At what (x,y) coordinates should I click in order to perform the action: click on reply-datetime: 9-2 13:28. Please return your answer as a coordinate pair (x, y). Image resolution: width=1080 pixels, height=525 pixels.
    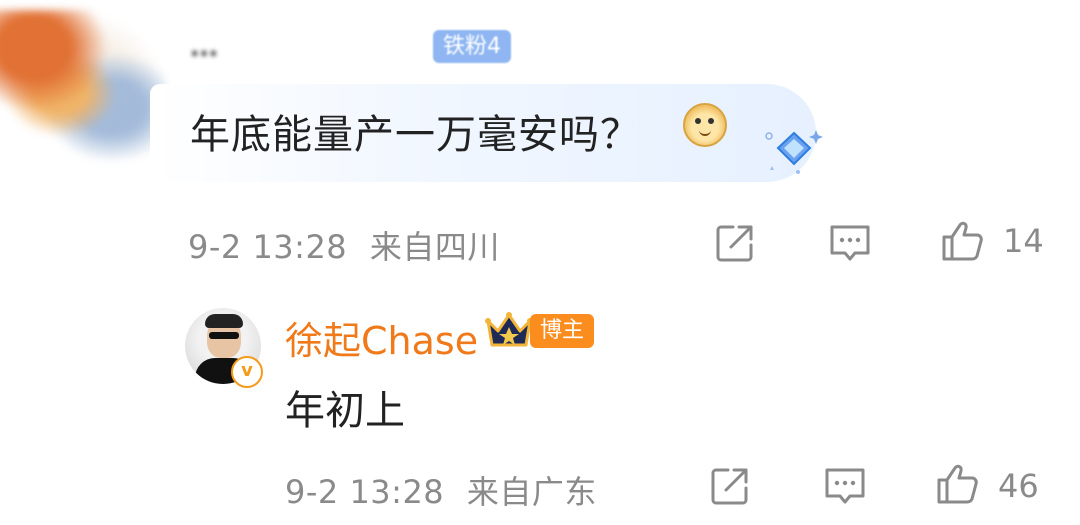
    Looking at the image, I should click on (365, 492).